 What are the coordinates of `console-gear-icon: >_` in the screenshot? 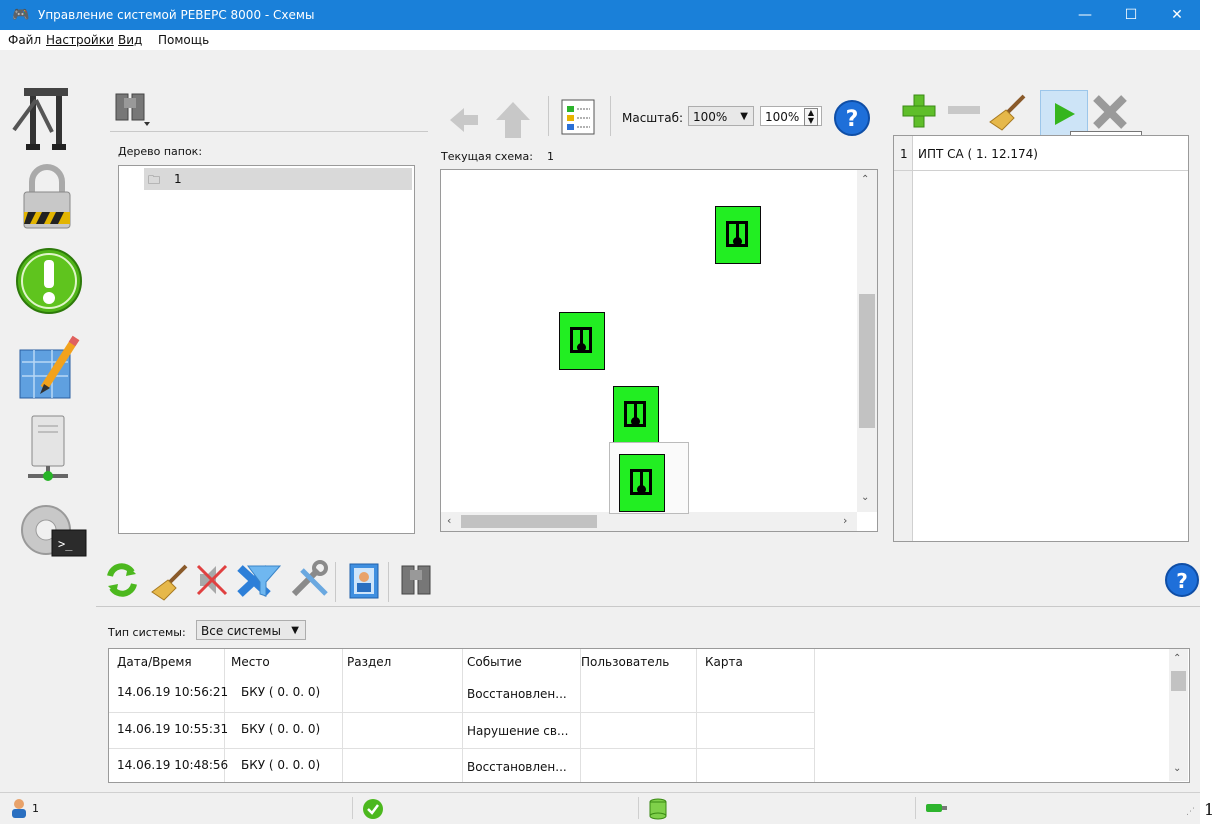 It's located at (52, 532).